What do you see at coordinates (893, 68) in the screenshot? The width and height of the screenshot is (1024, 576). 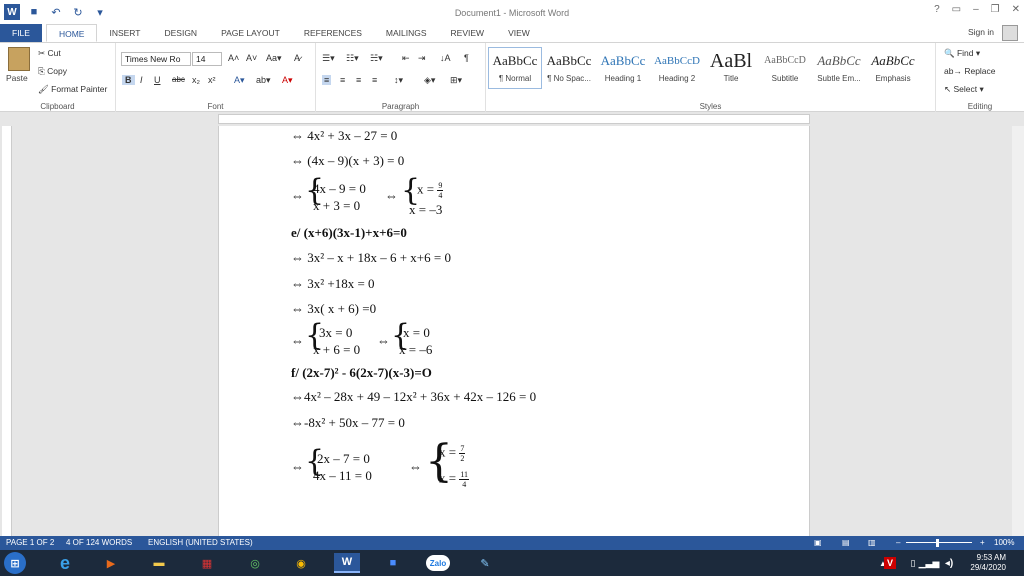 I see `style-emphasis: AaBbCc Emphasis` at bounding box center [893, 68].